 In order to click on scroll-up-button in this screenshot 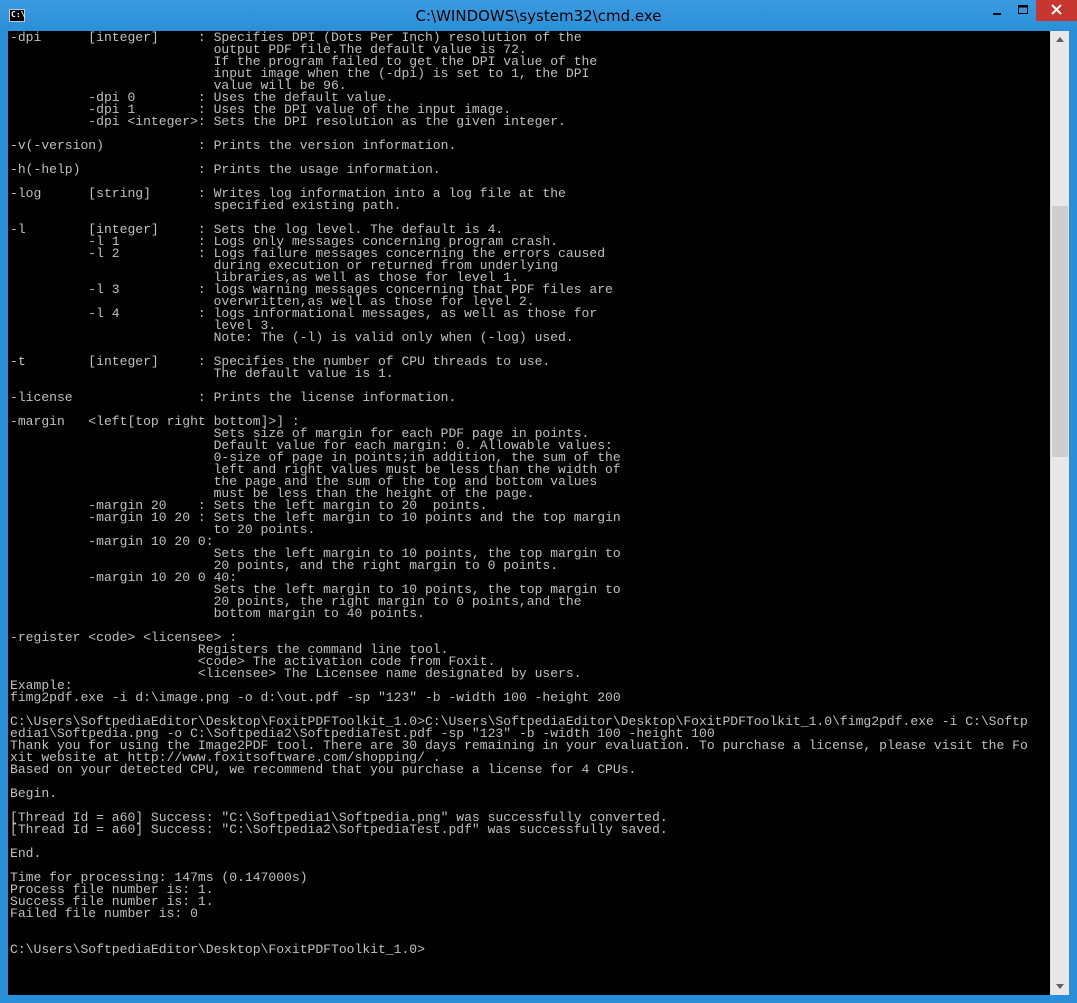, I will do `click(1060, 39)`.